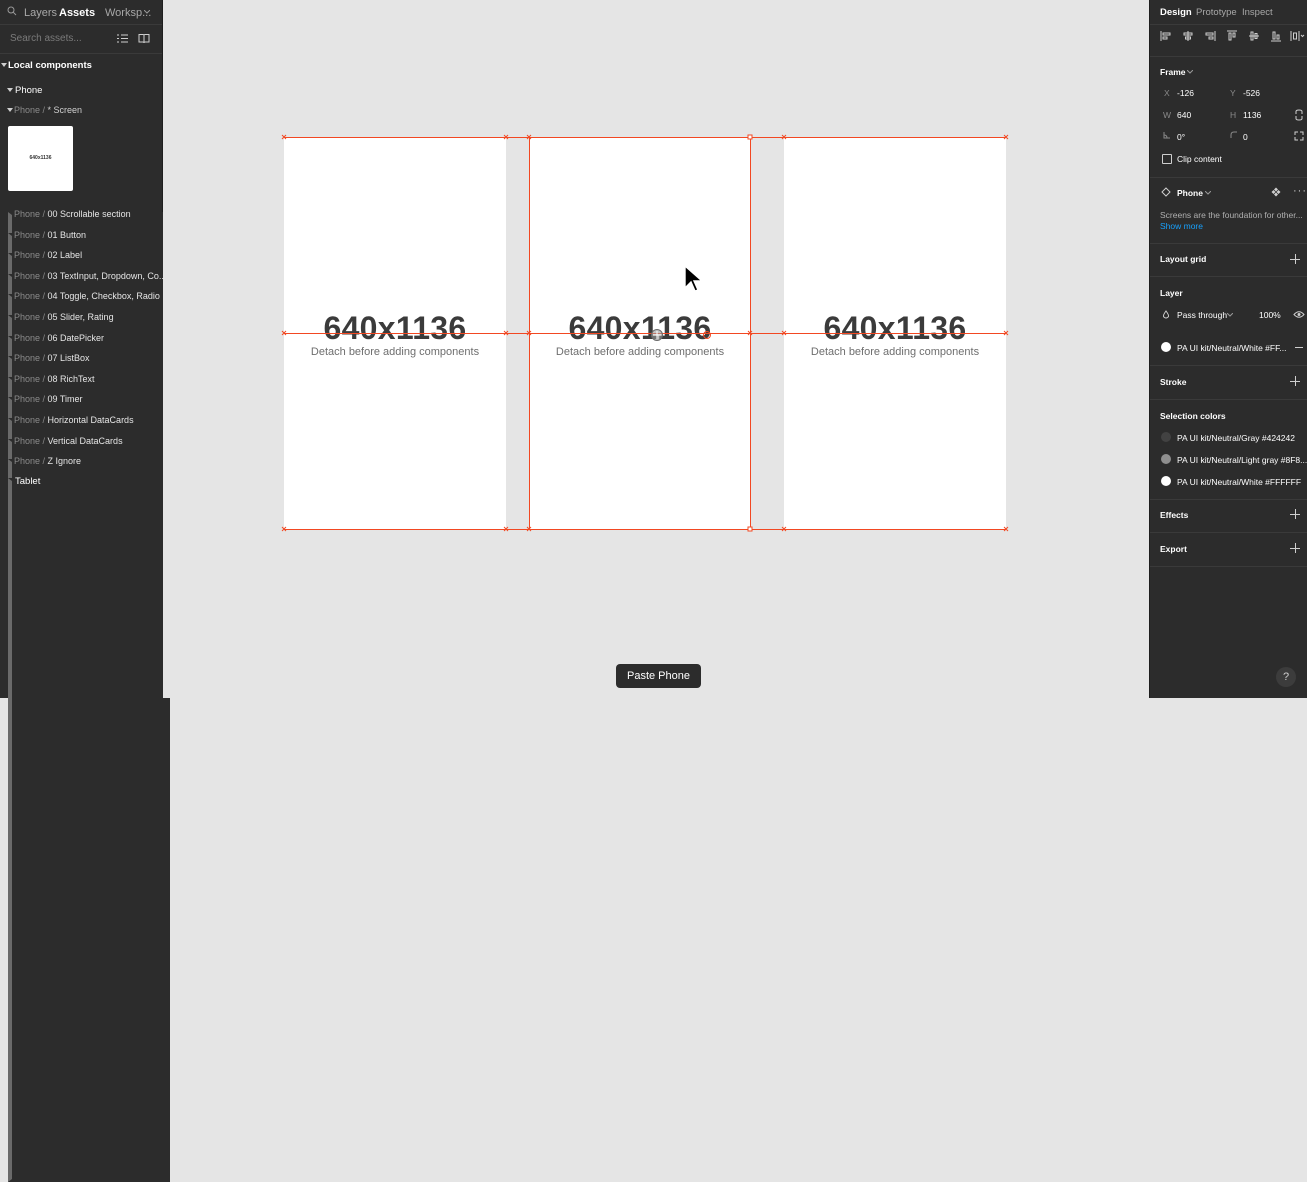  What do you see at coordinates (1295, 514) in the screenshot?
I see `add-effect-icon` at bounding box center [1295, 514].